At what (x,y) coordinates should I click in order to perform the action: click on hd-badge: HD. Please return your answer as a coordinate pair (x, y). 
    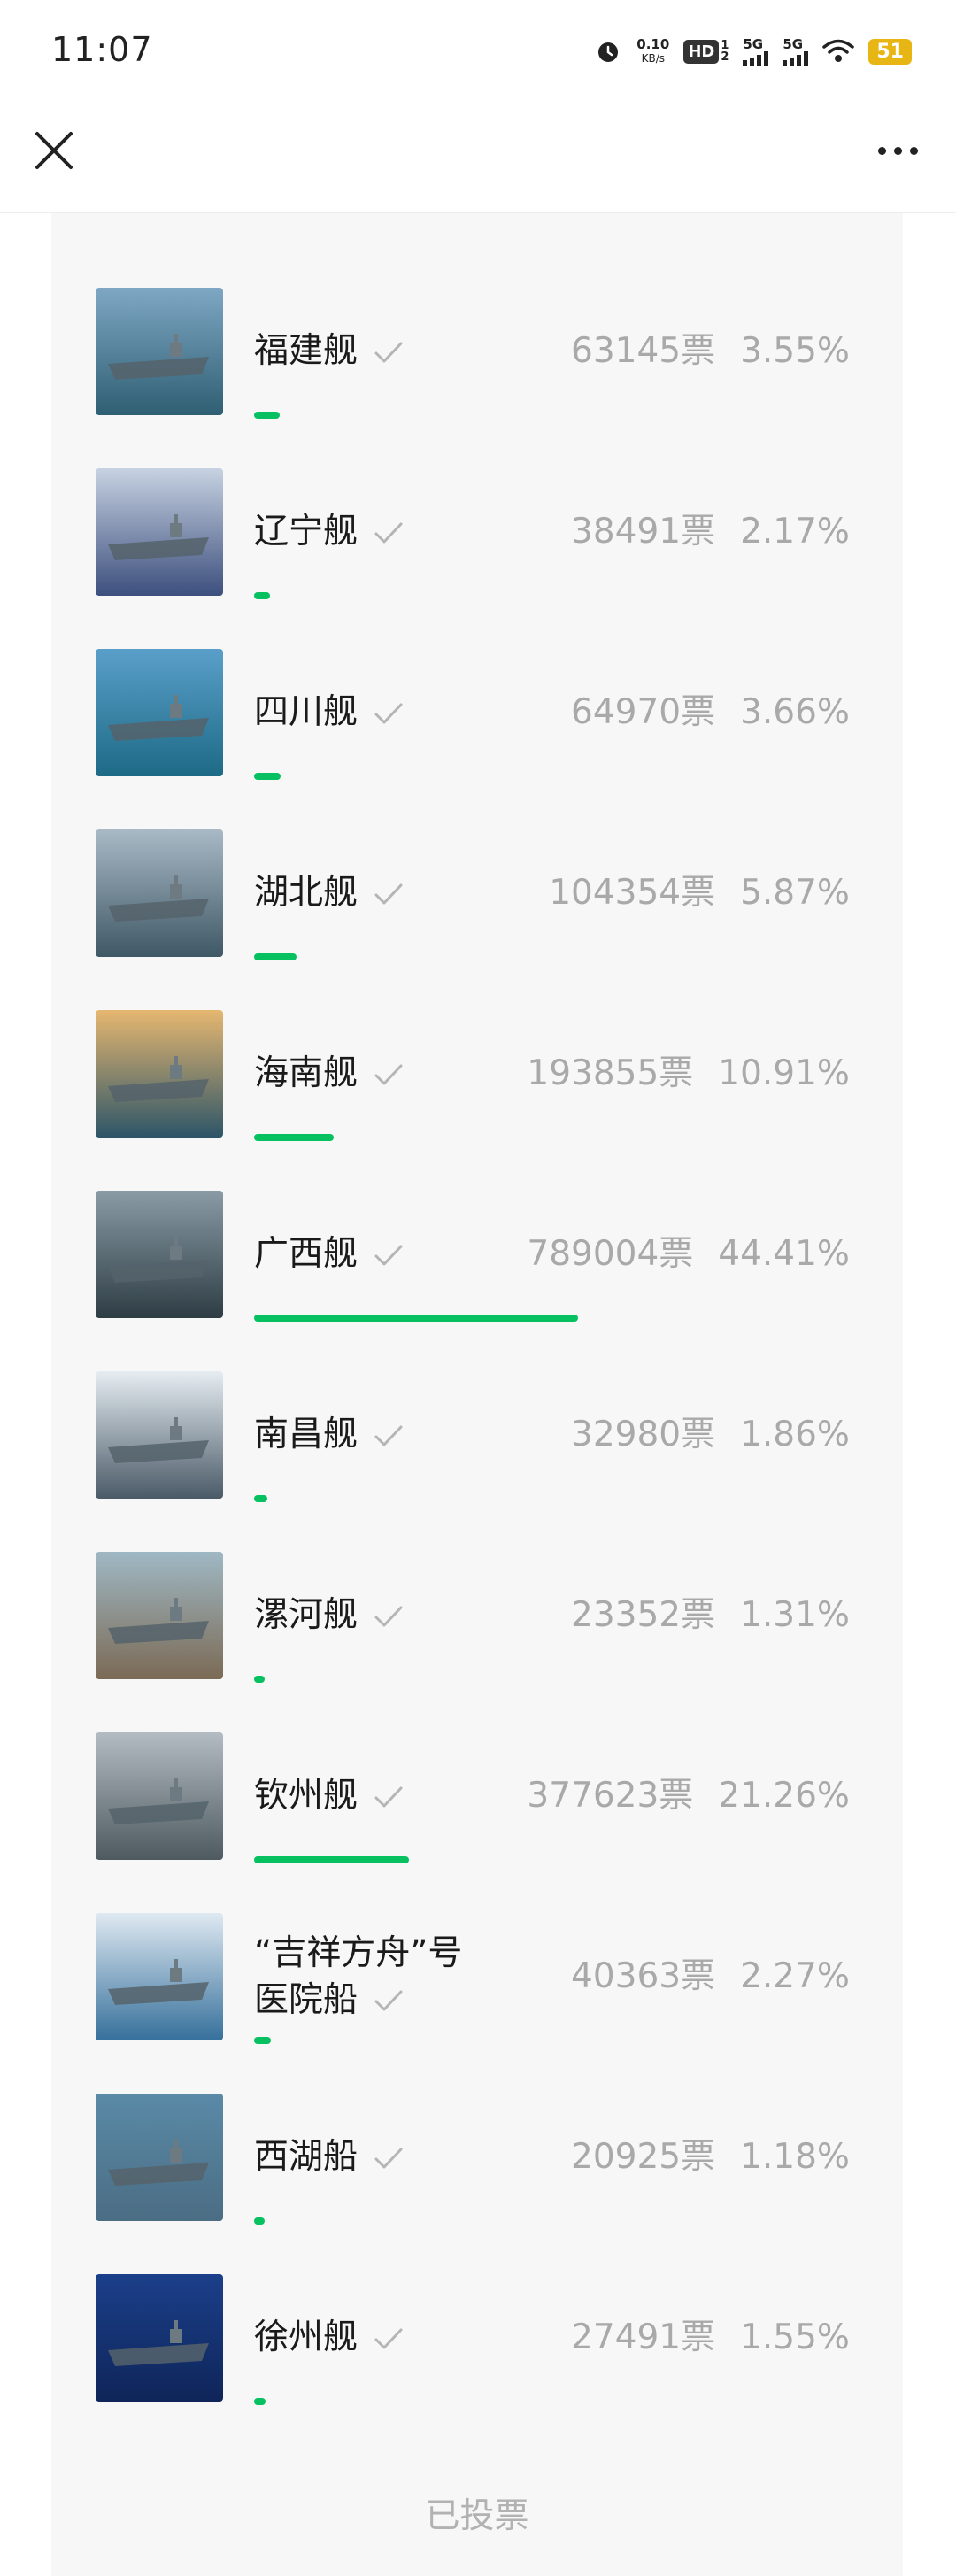
    Looking at the image, I should click on (701, 51).